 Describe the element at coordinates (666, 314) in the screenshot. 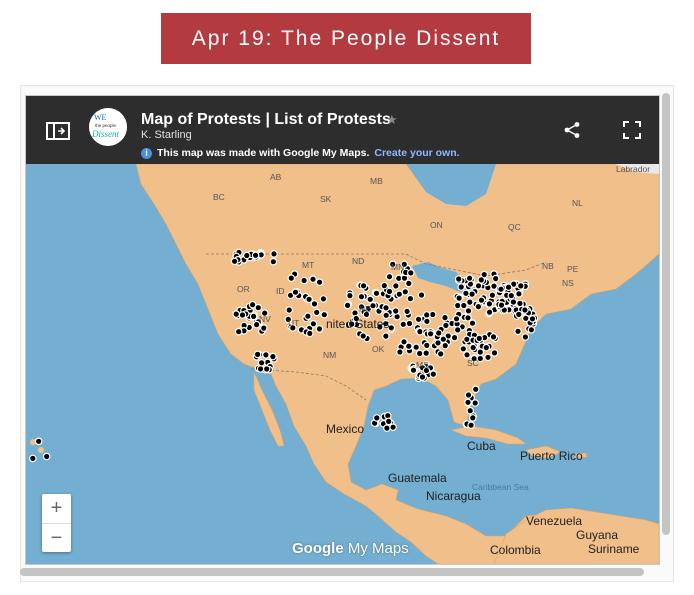

I see `vertical-scrollbar` at that location.